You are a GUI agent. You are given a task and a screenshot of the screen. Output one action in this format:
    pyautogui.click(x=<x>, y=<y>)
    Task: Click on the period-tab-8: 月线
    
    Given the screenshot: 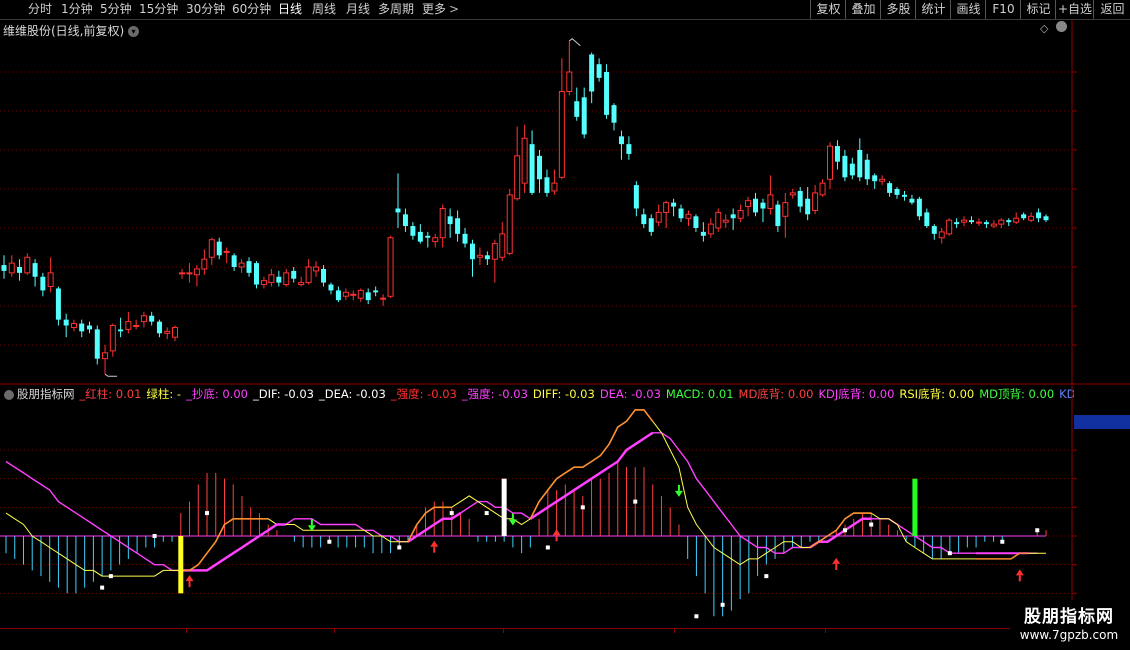 What is the action you would take?
    pyautogui.click(x=358, y=9)
    